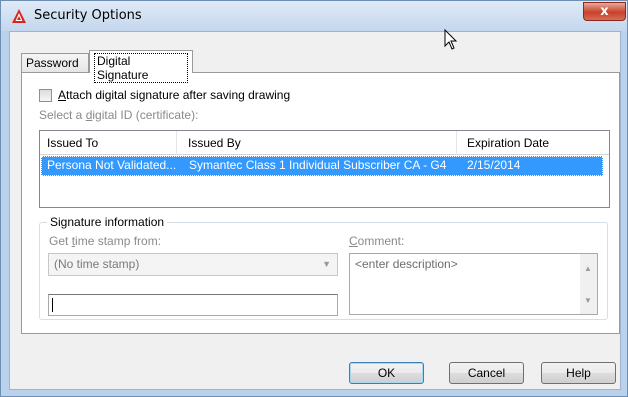 This screenshot has width=628, height=397. I want to click on select-digital-id-label: Select a digital ID (certificate):, so click(118, 115).